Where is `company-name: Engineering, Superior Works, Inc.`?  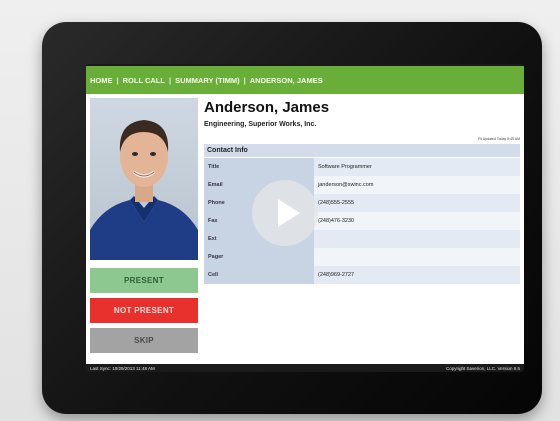
company-name: Engineering, Superior Works, Inc. is located at coordinates (260, 124).